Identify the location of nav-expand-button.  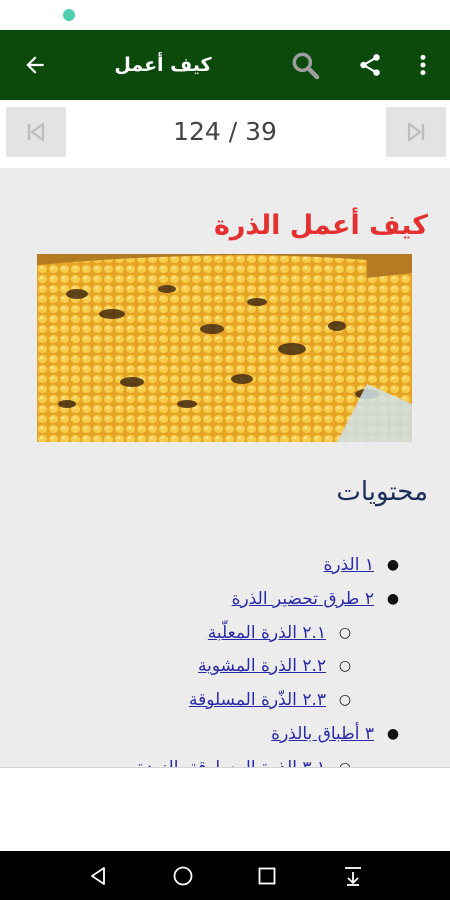
(353, 875).